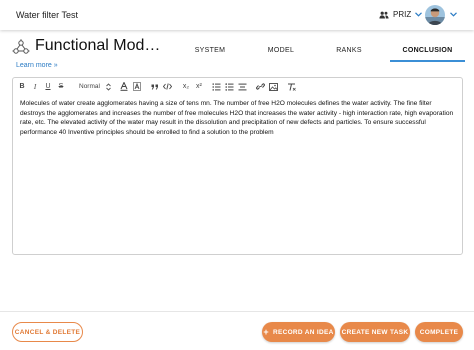  Describe the element at coordinates (210, 50) in the screenshot. I see `tab-system: SYSTEM` at that location.